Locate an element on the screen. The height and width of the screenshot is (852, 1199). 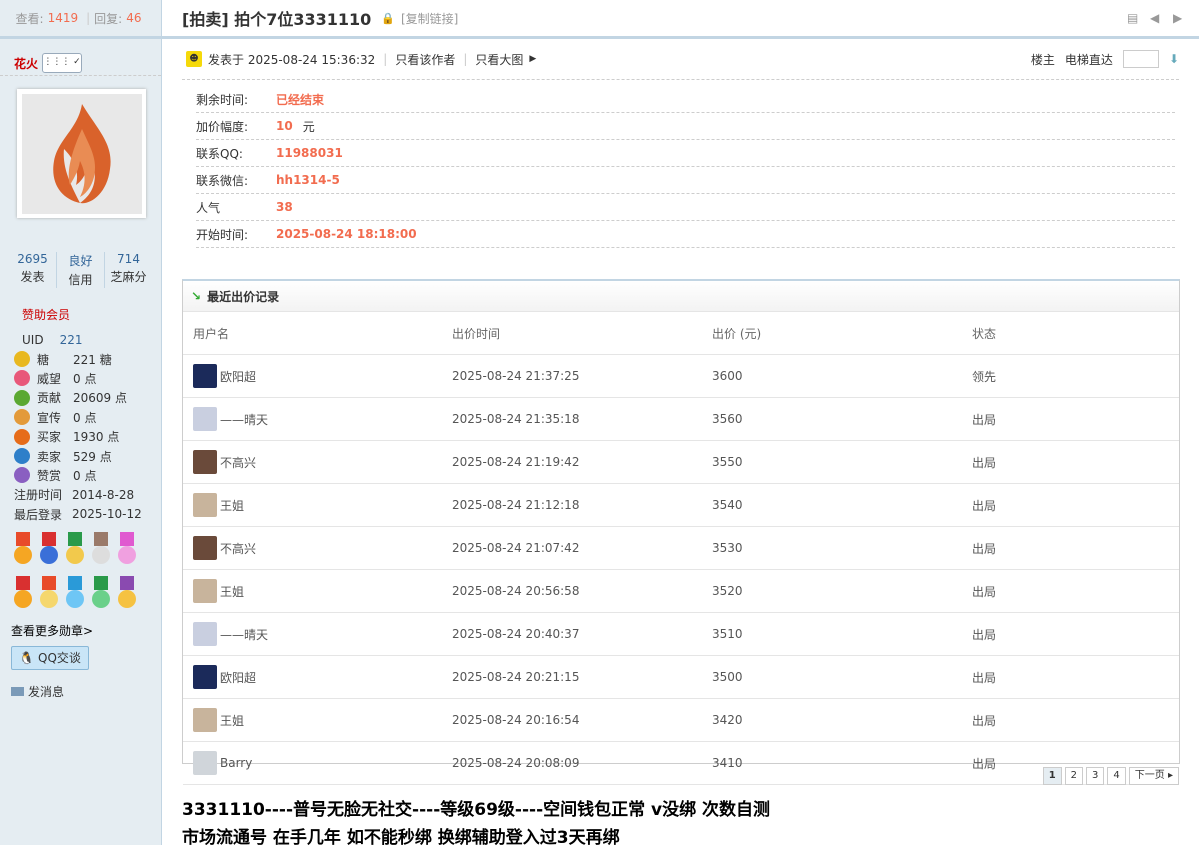
info-value: 20609 点 is located at coordinates (100, 398).